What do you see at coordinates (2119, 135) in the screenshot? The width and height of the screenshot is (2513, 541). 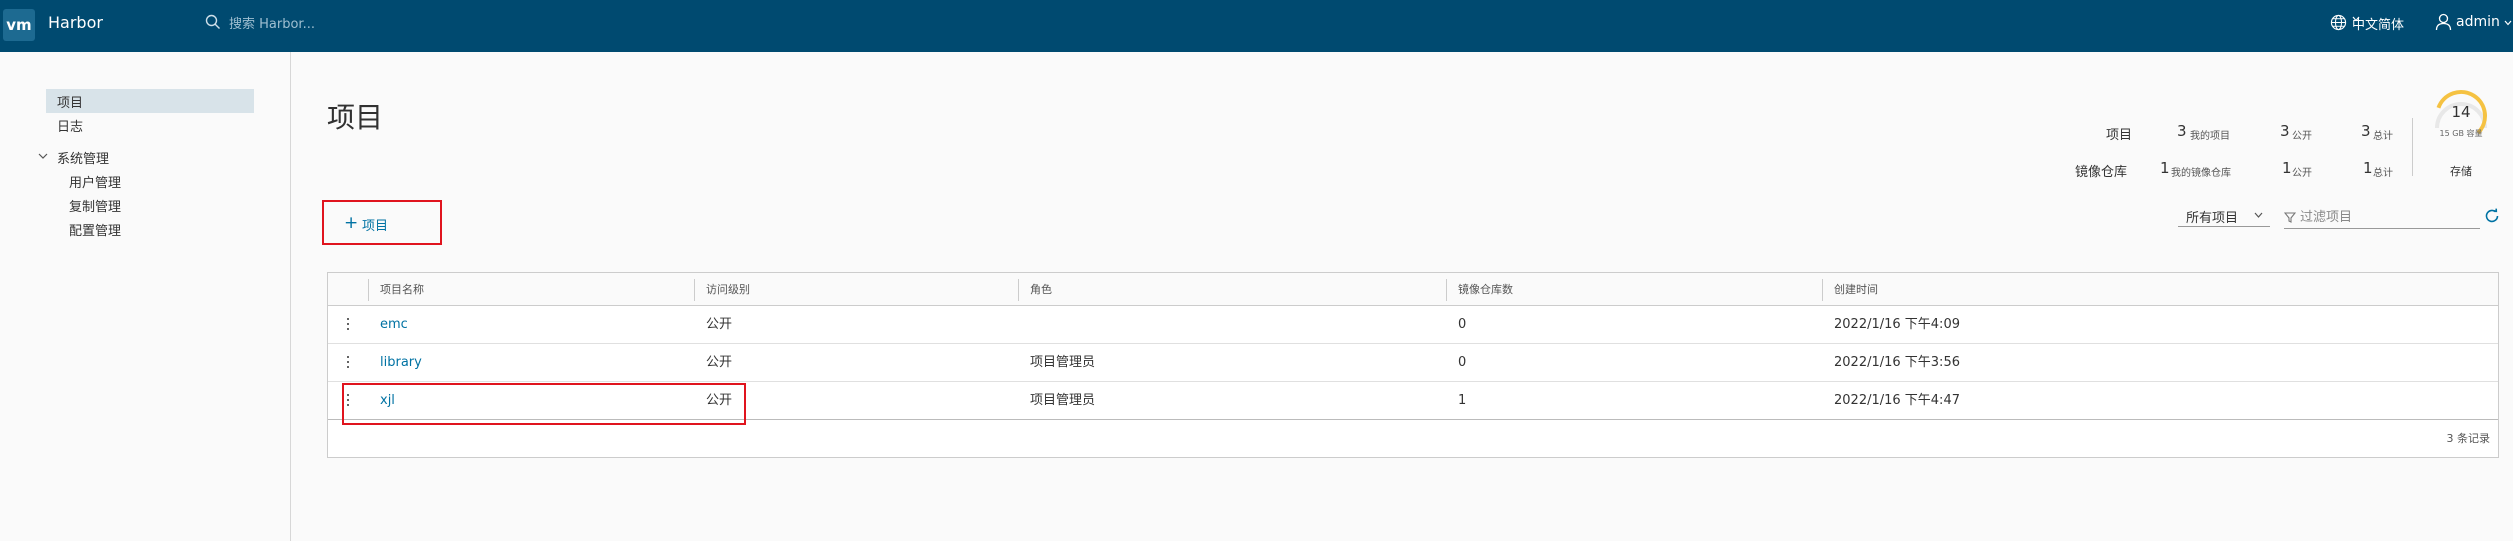 I see `stats-projects-label: 项目` at bounding box center [2119, 135].